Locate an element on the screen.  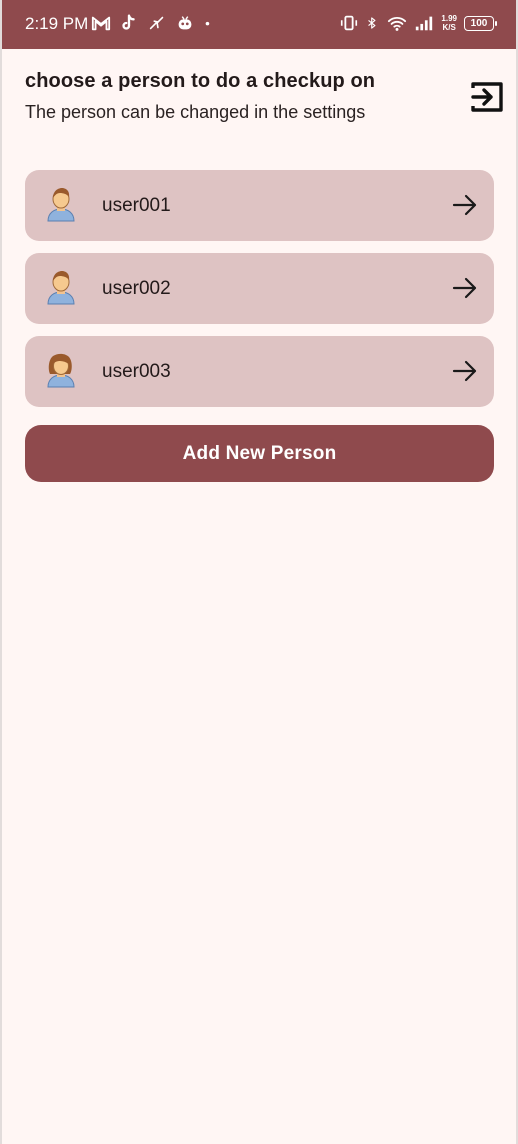
person-card-user002: user002 is located at coordinates (259, 288).